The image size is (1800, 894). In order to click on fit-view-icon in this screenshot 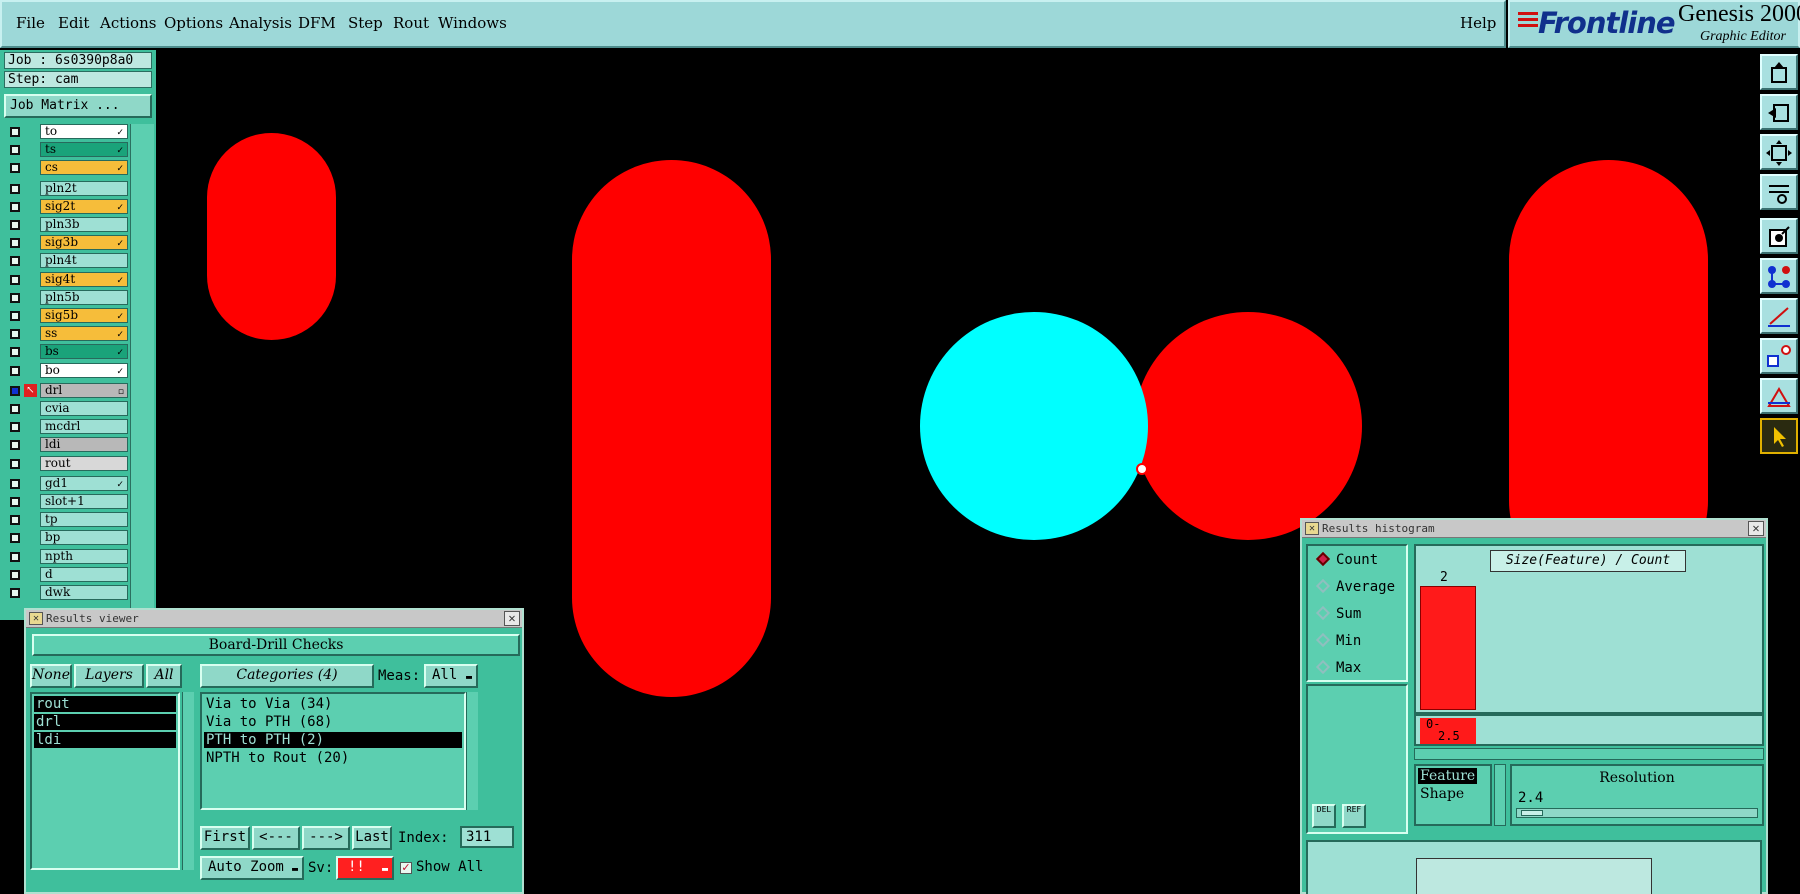, I will do `click(1779, 152)`.